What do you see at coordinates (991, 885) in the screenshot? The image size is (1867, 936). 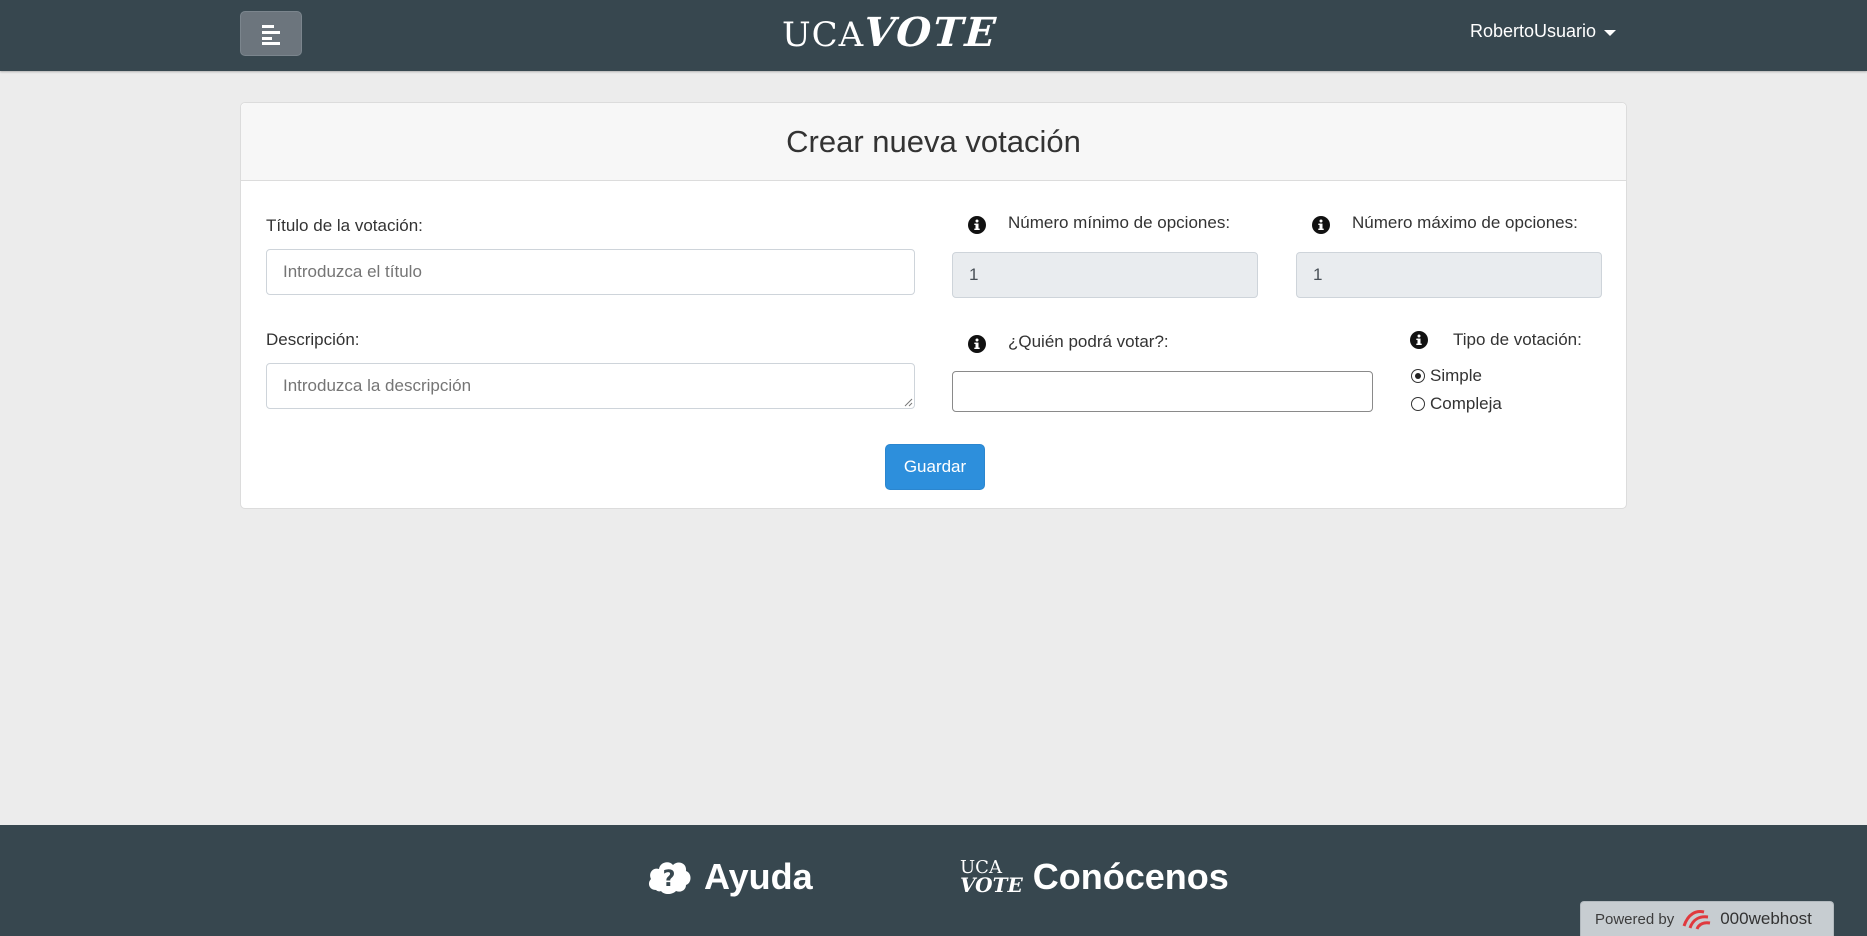 I see `mini-logo-vote: VOTE` at bounding box center [991, 885].